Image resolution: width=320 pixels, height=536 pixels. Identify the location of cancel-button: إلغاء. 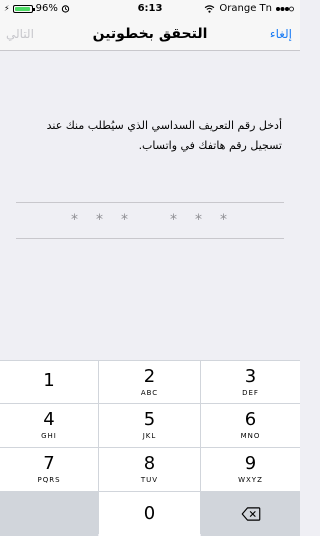
(281, 34).